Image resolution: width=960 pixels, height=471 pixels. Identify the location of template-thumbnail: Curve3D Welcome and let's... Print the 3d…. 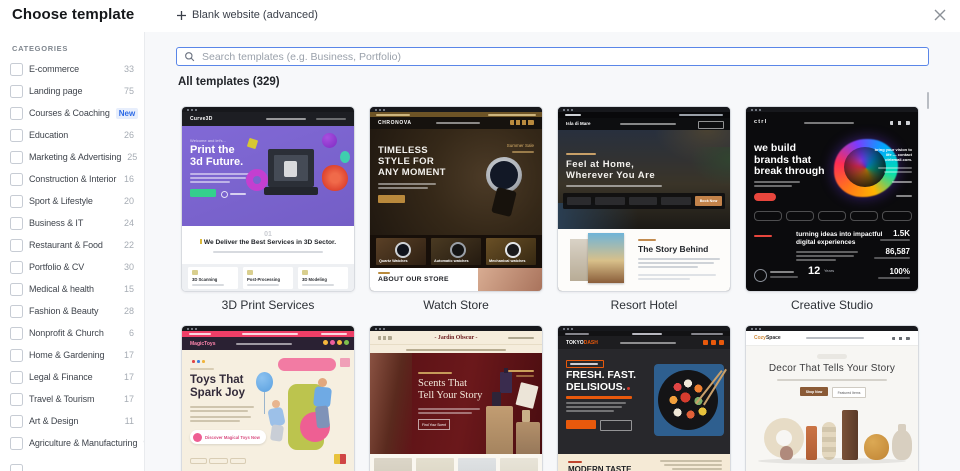
(268, 199).